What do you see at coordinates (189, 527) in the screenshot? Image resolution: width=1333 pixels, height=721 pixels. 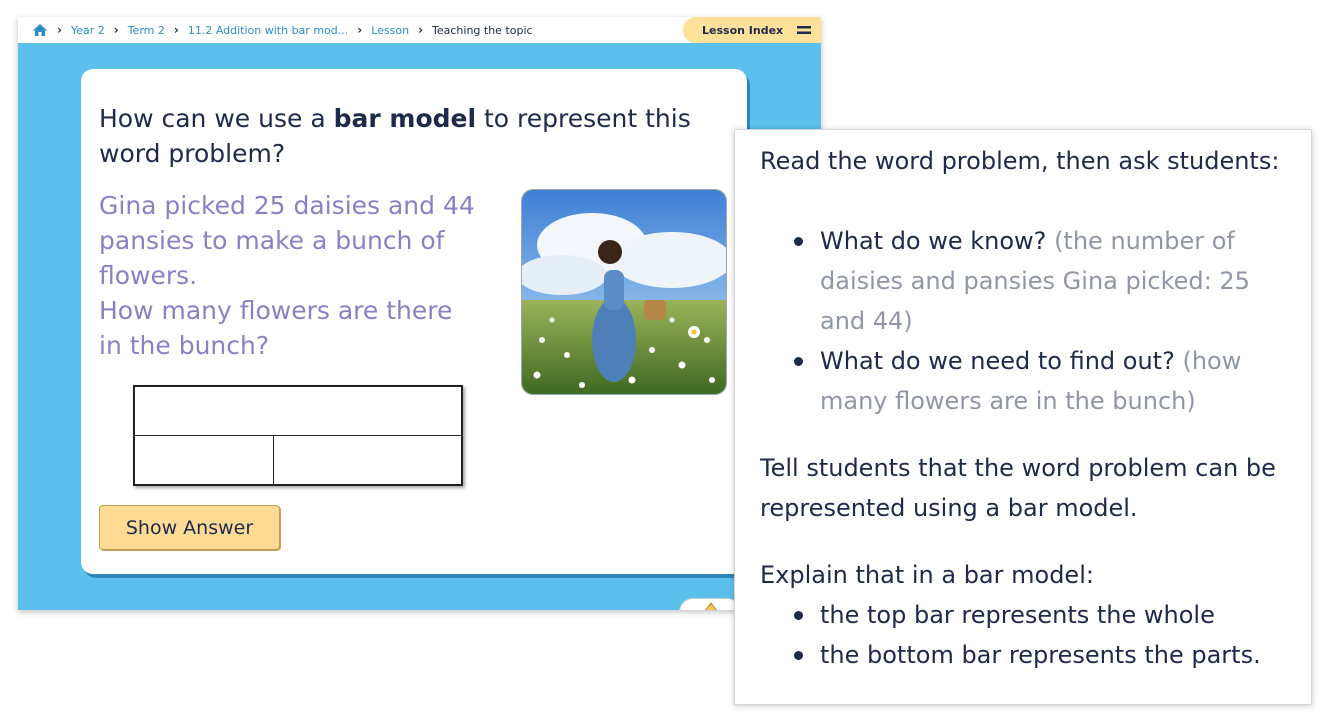 I see `show-answer-button: Show Answer` at bounding box center [189, 527].